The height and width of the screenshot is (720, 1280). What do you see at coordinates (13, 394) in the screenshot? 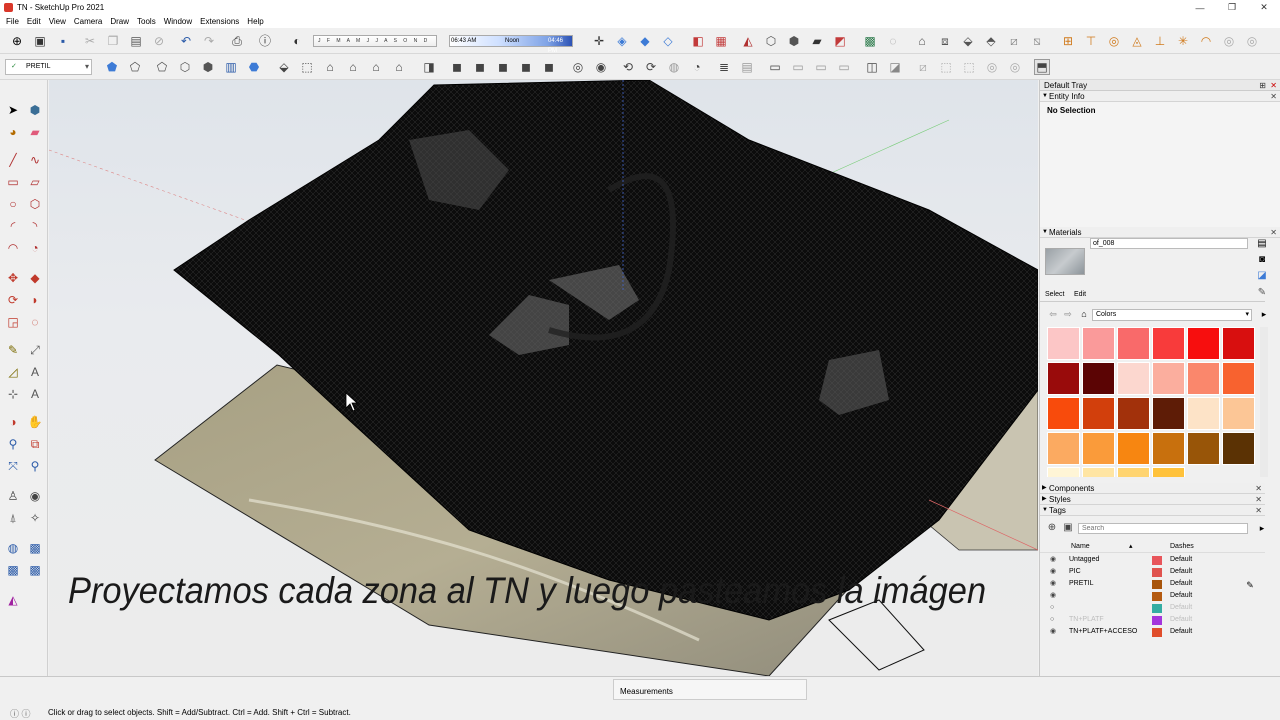
I see `axes-tool-icon: ⊹` at bounding box center [13, 394].